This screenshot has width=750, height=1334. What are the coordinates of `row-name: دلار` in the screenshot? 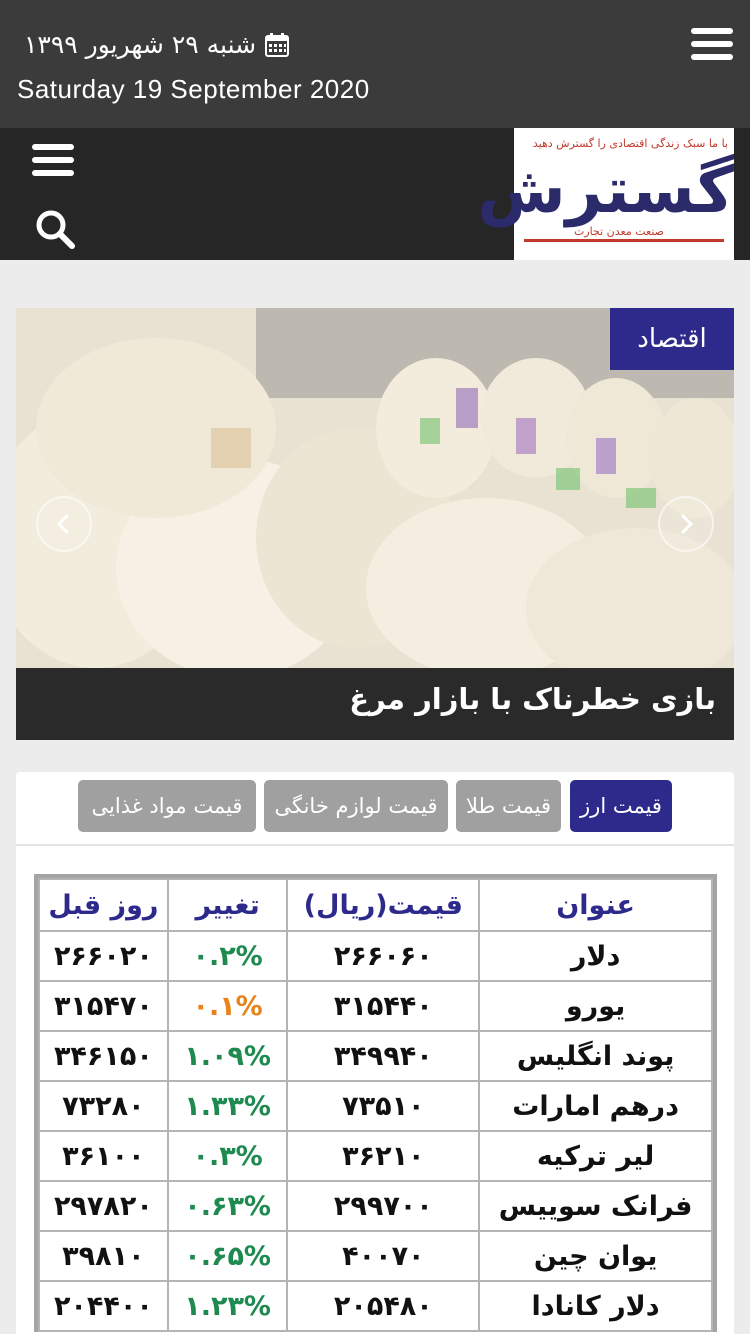 It's located at (595, 956).